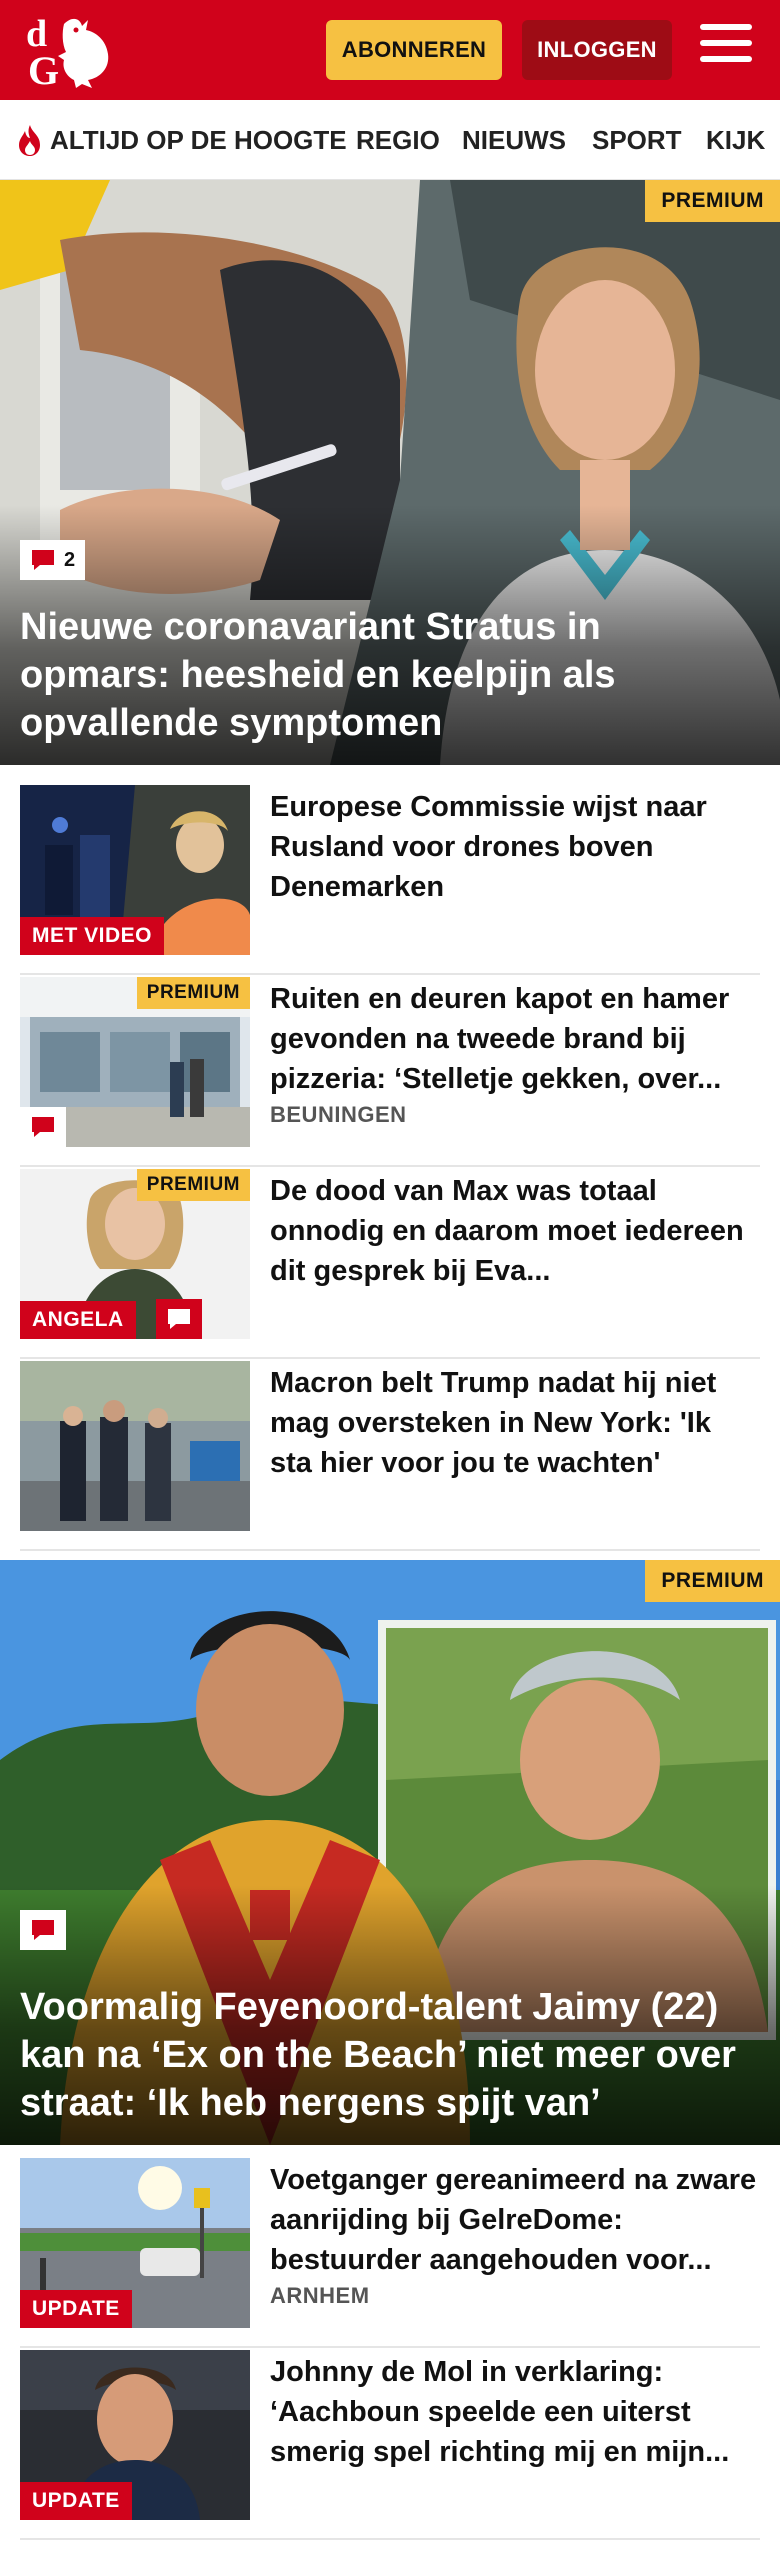 This screenshot has width=780, height=2560. Describe the element at coordinates (735, 139) in the screenshot. I see `nav-item-kijk: KIJK` at that location.